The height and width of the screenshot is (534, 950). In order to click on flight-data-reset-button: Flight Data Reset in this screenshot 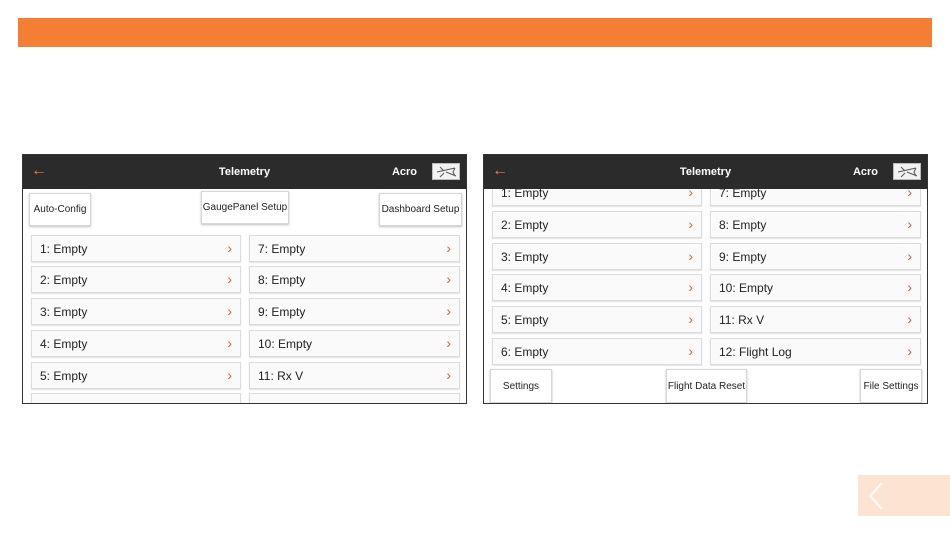, I will do `click(706, 386)`.